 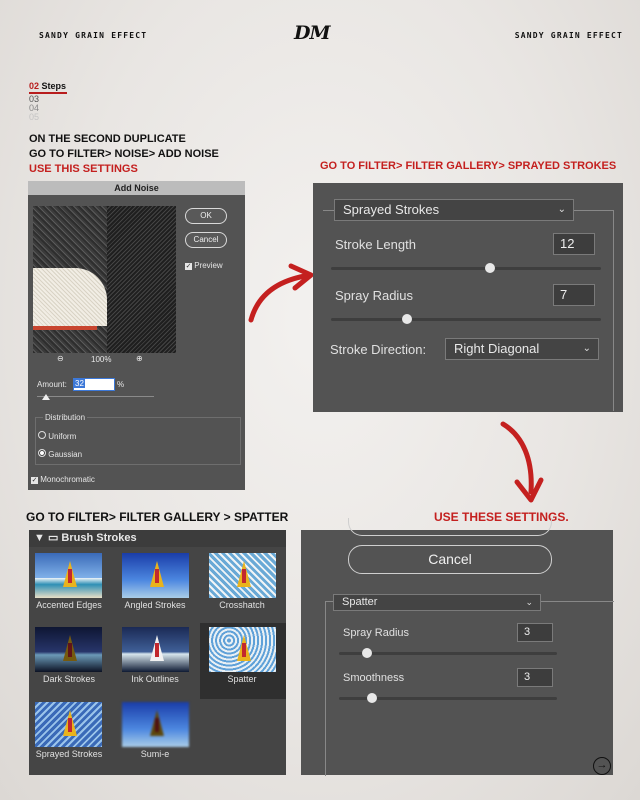 I want to click on header-left-title: SANDY GRAIN EFFECT, so click(x=93, y=35).